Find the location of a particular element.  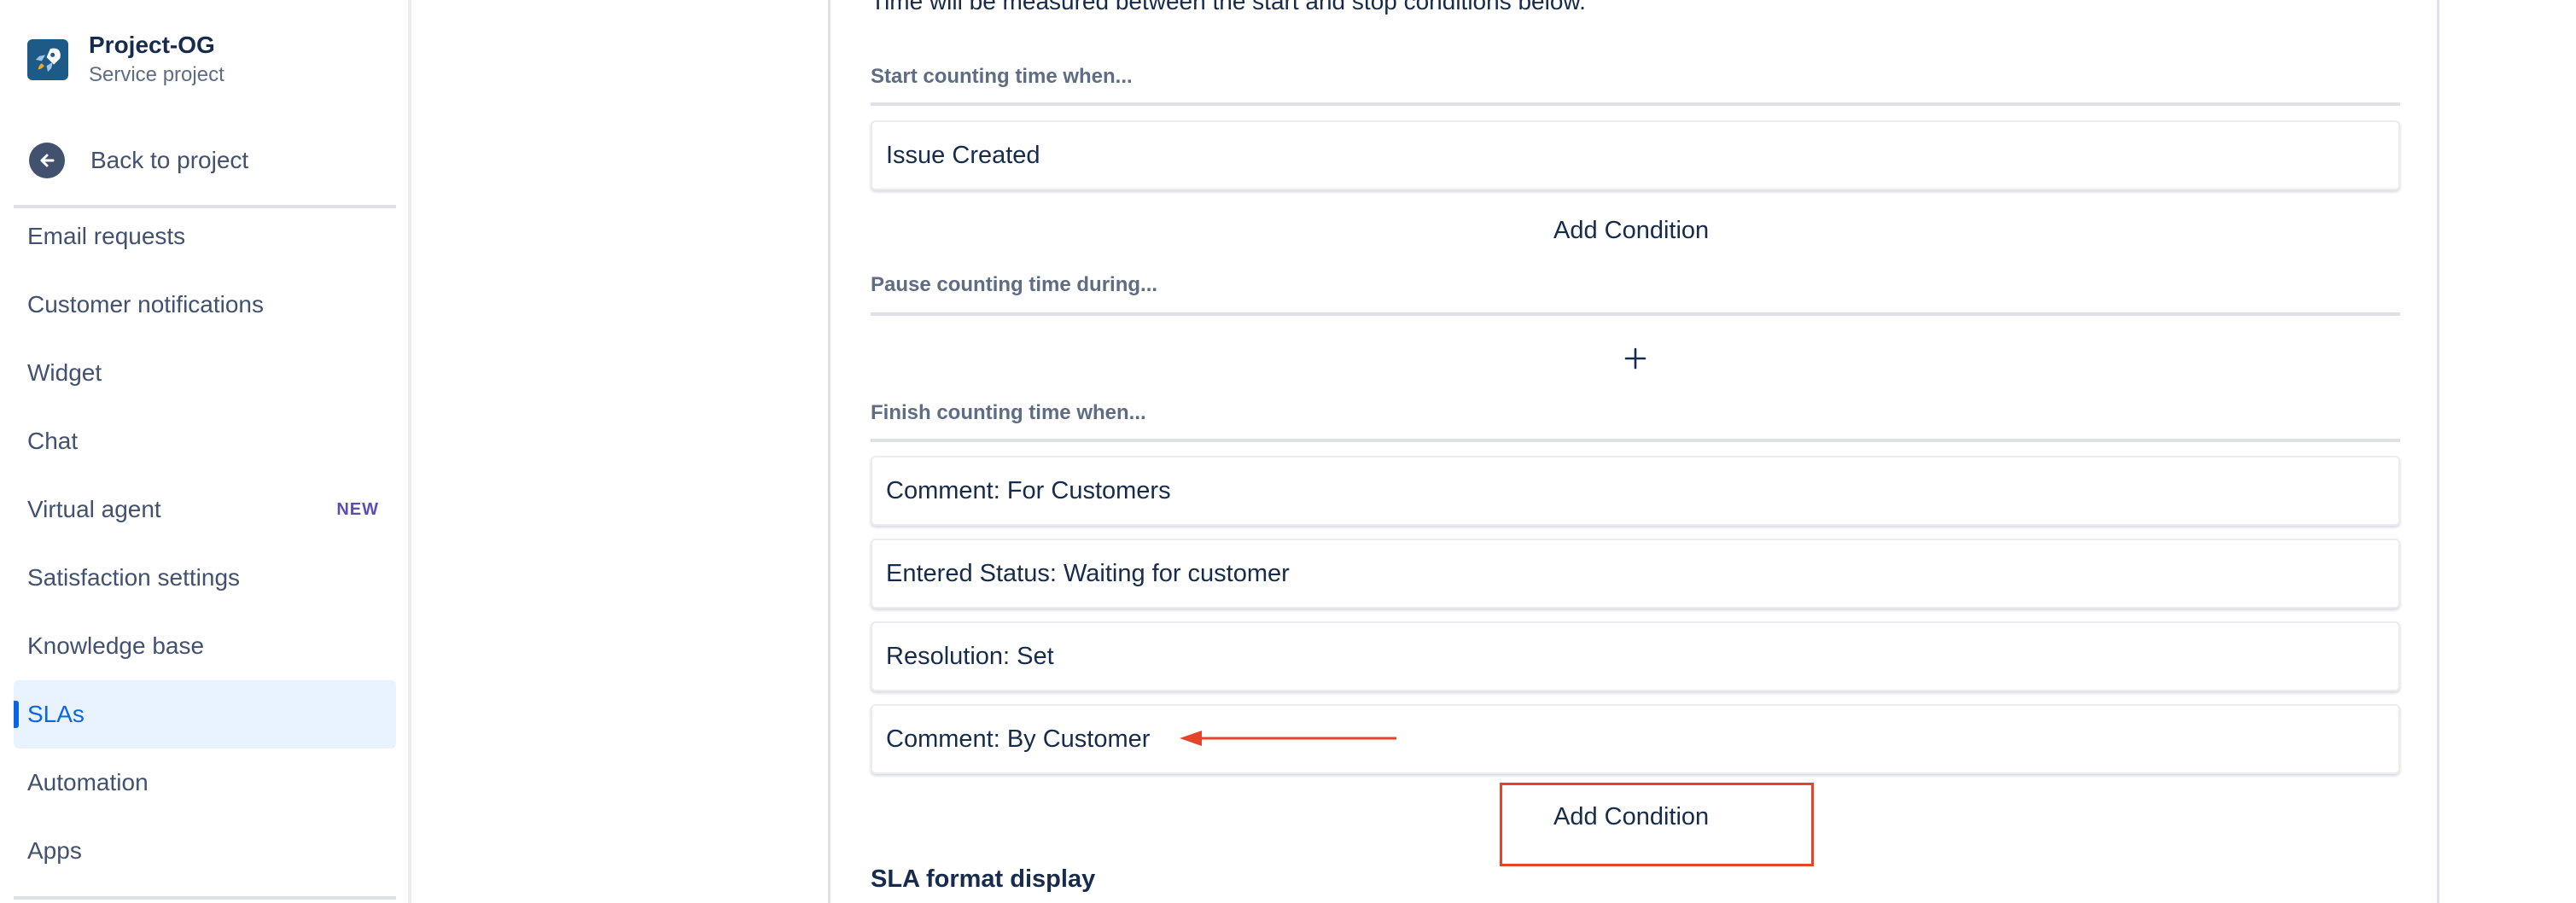

sidebar-divider is located at coordinates (205, 898).